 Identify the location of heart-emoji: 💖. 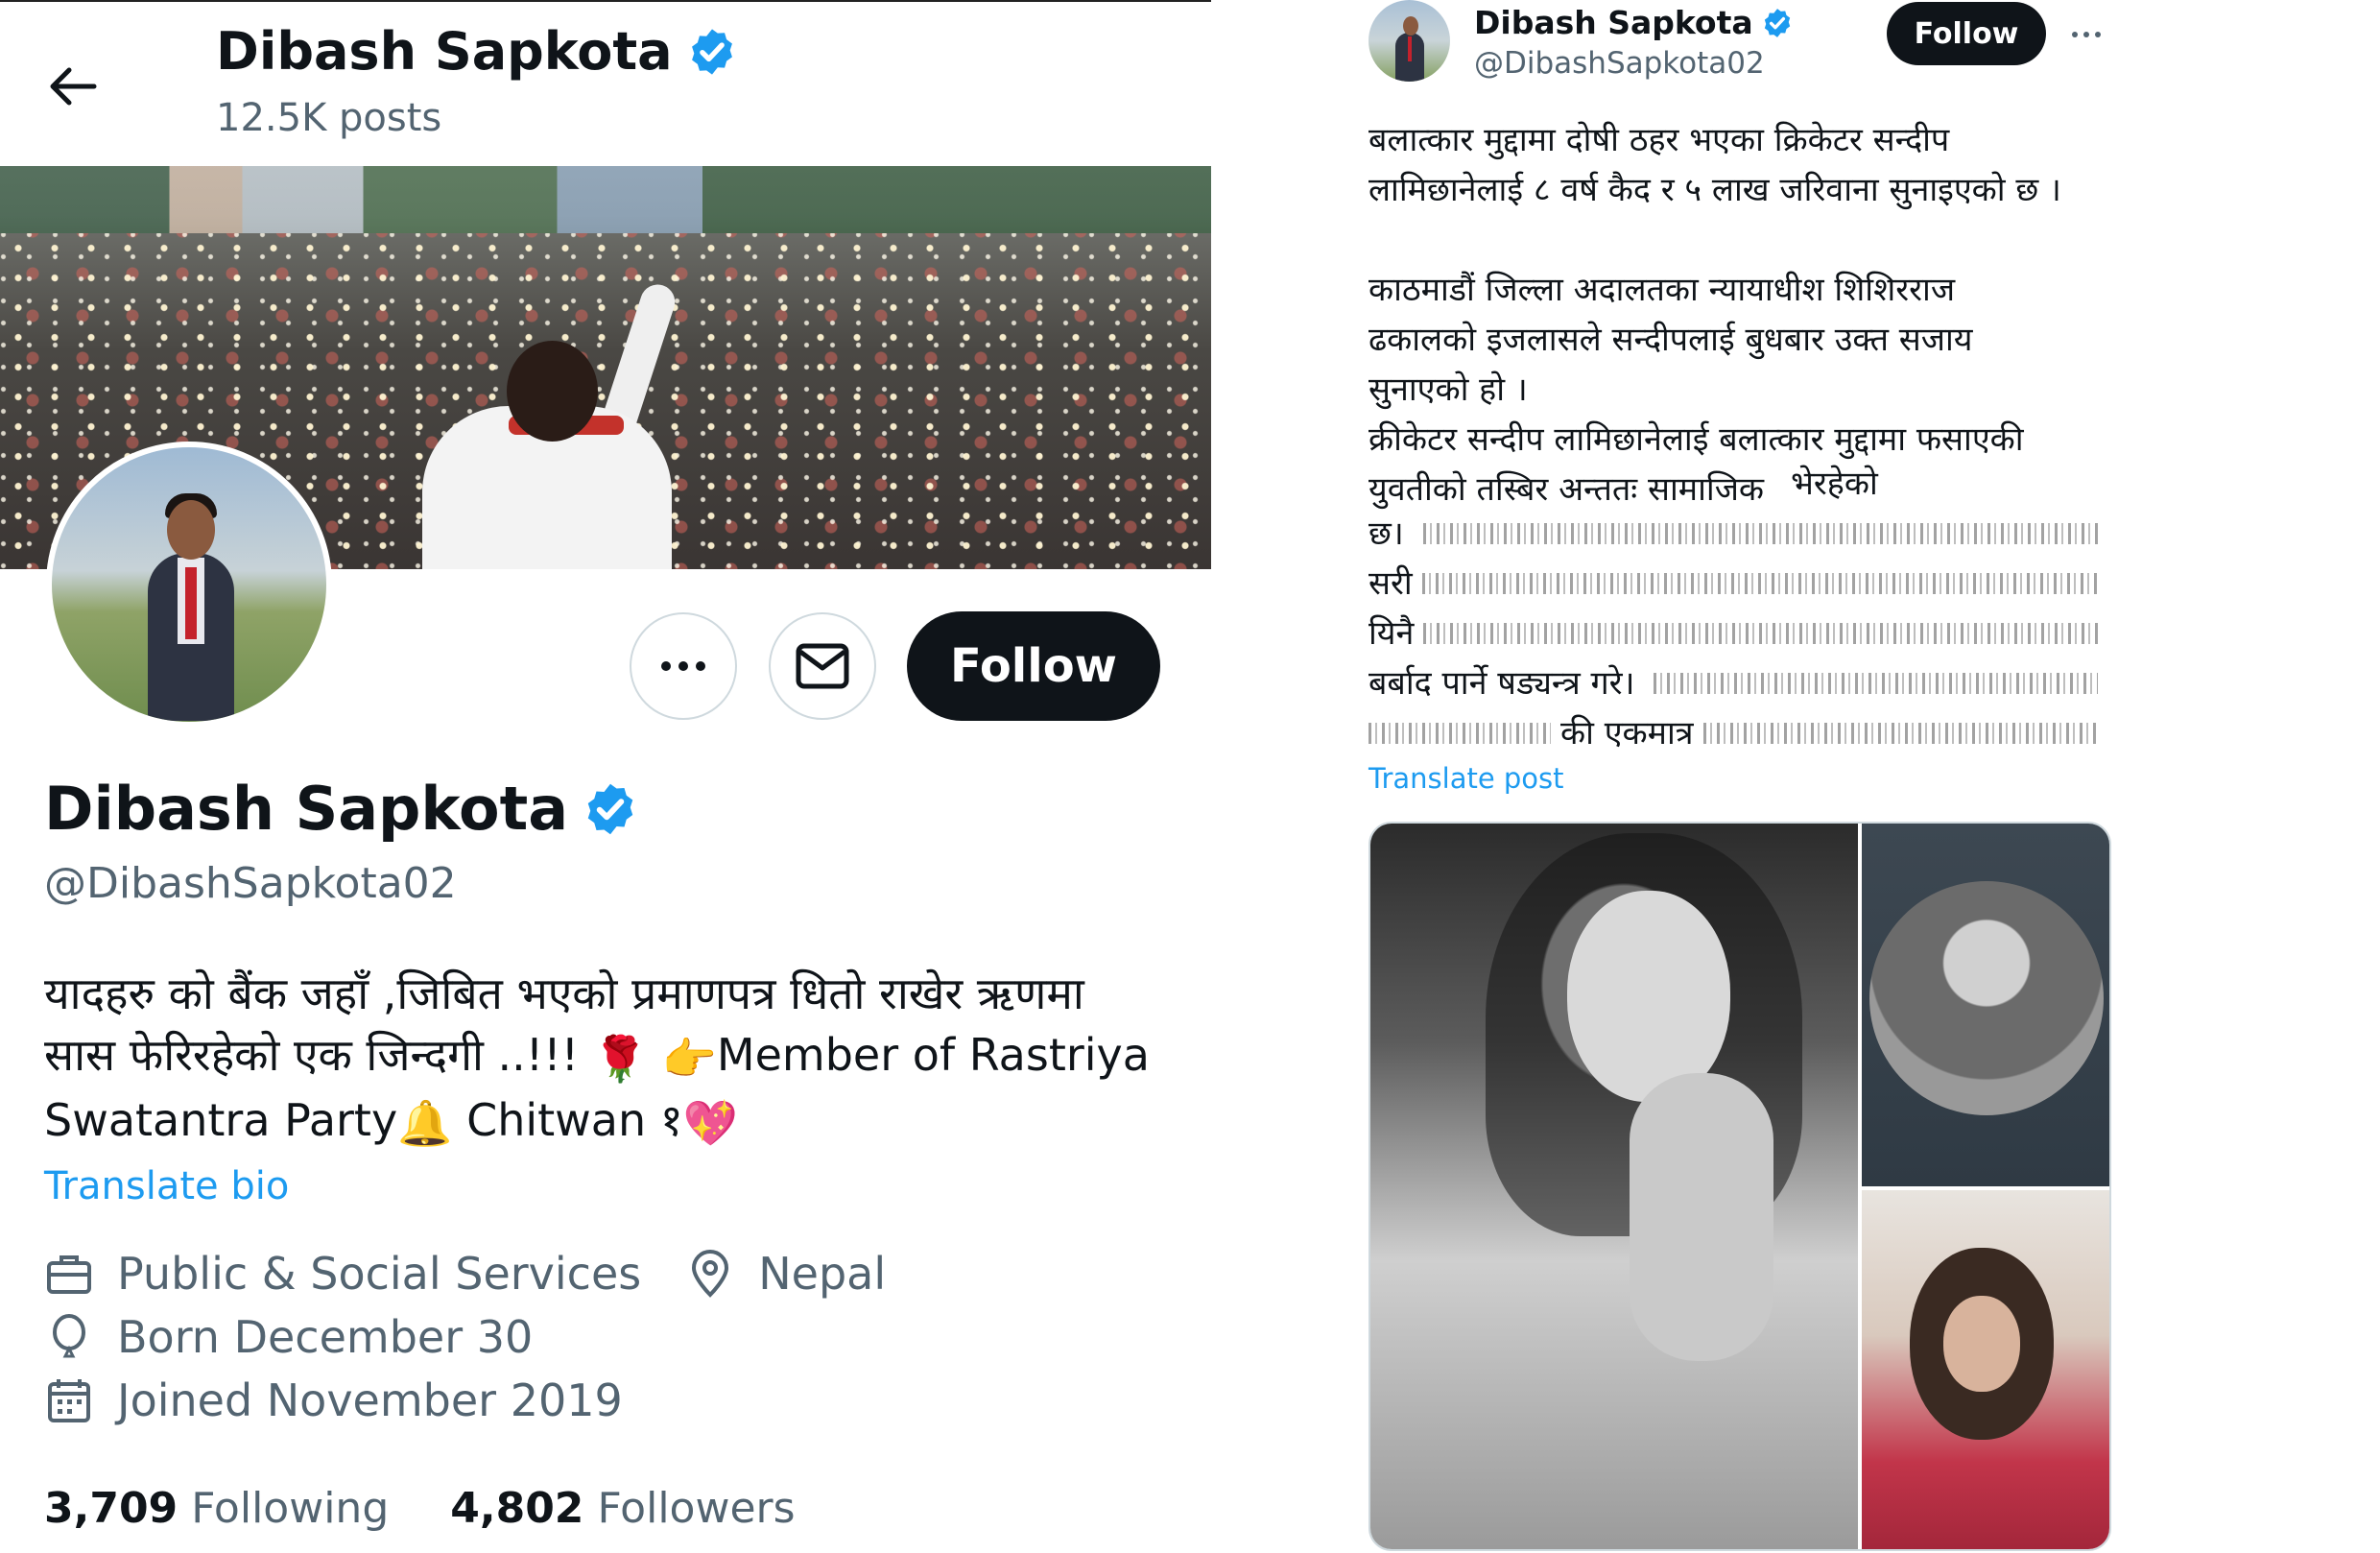
(710, 1123).